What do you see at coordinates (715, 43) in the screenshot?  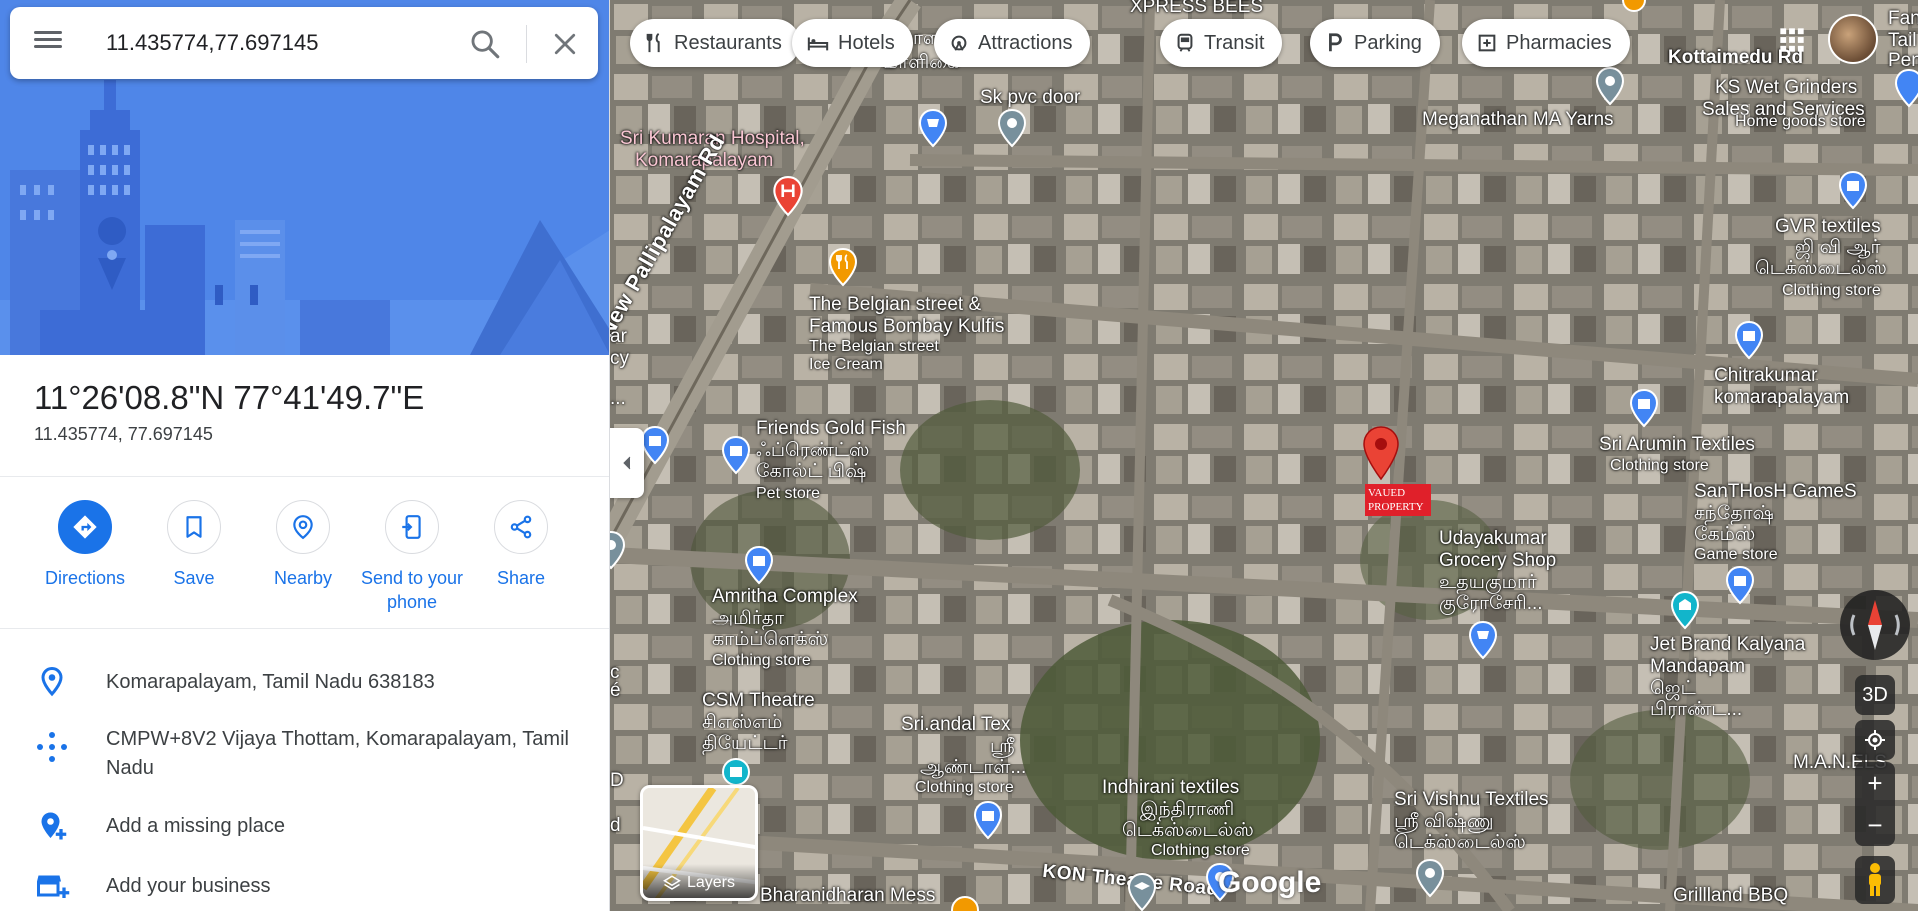 I see `chip-restaurants: Restaurants` at bounding box center [715, 43].